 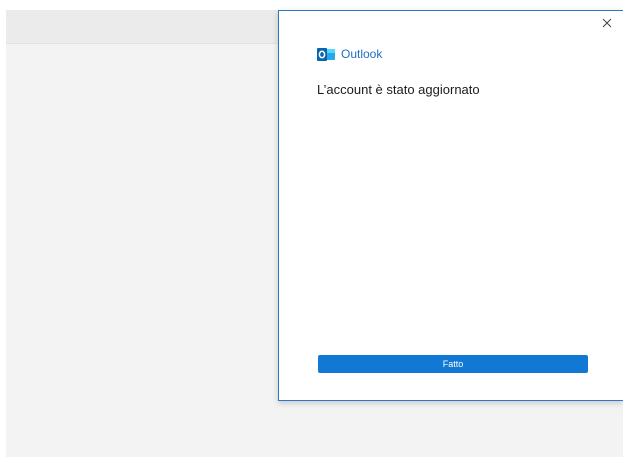 I want to click on close-button, so click(x=607, y=23).